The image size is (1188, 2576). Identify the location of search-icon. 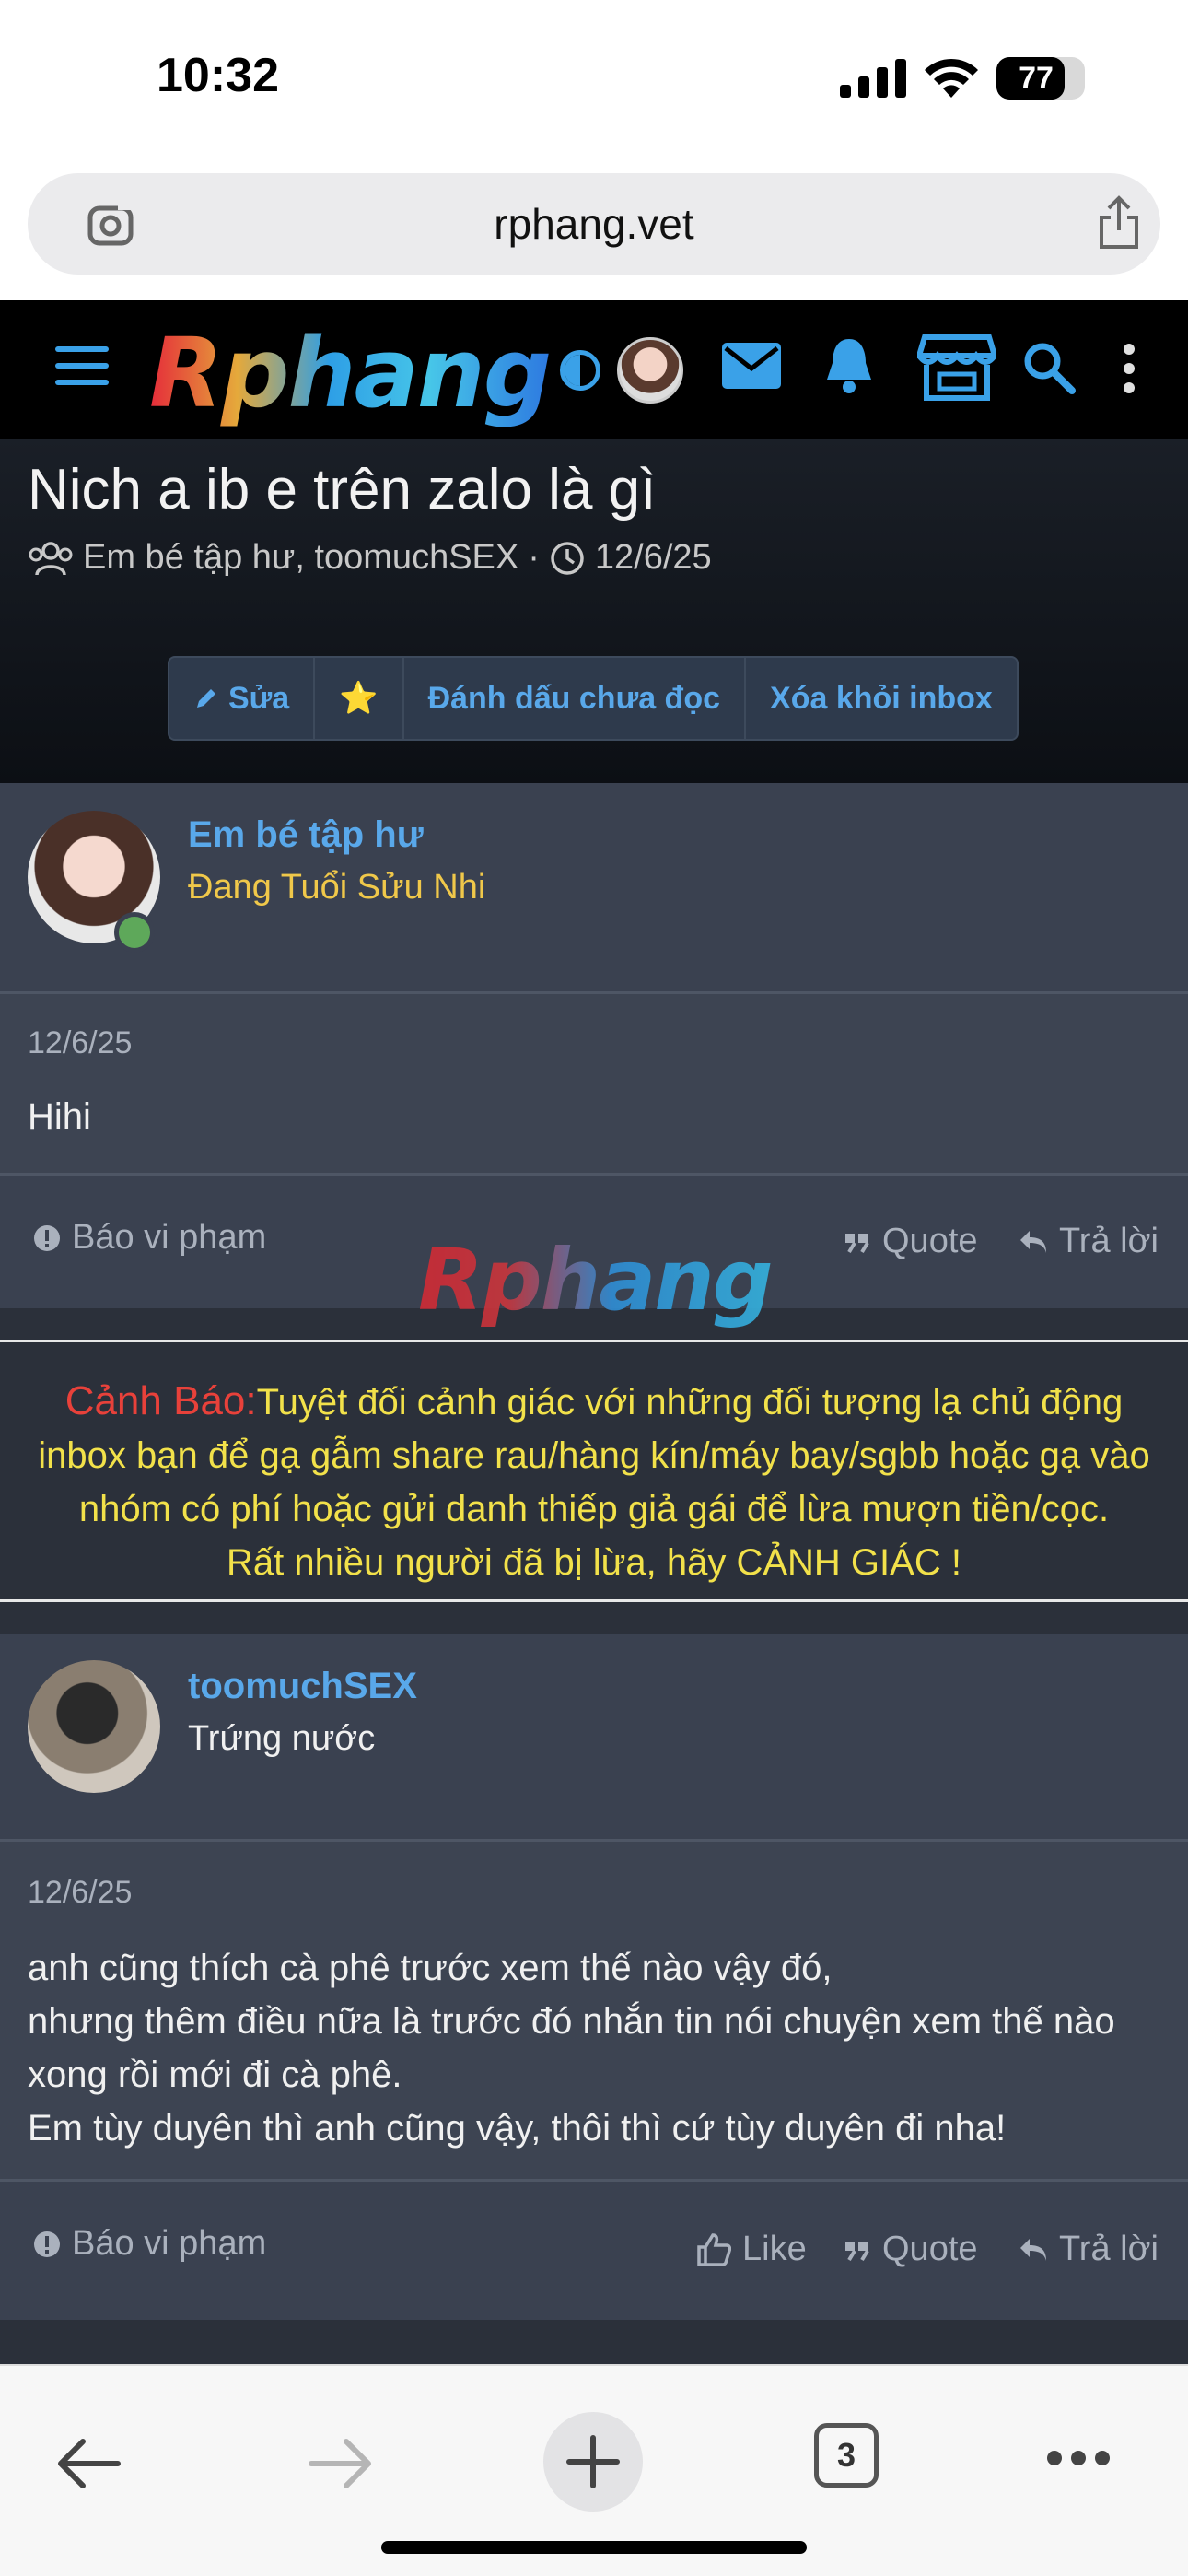
(1049, 367).